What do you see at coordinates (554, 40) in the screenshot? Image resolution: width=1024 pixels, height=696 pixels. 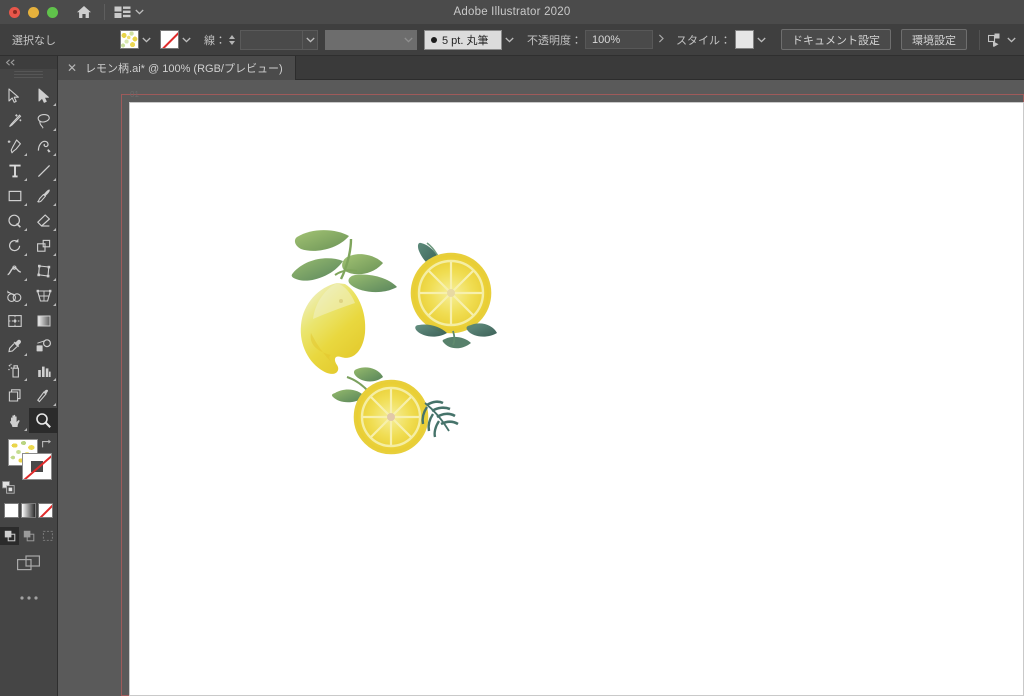 I see `opacity-label: 不透明度：` at bounding box center [554, 40].